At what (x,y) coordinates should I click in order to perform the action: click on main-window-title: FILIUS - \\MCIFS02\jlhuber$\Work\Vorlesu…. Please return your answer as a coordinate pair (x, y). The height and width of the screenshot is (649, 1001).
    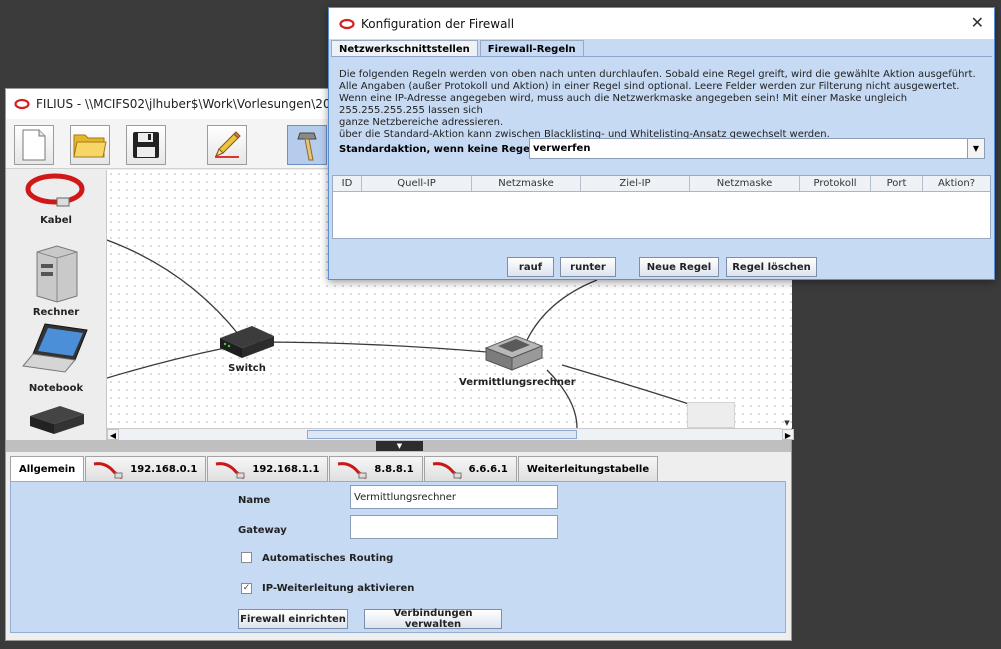
    Looking at the image, I should click on (200, 104).